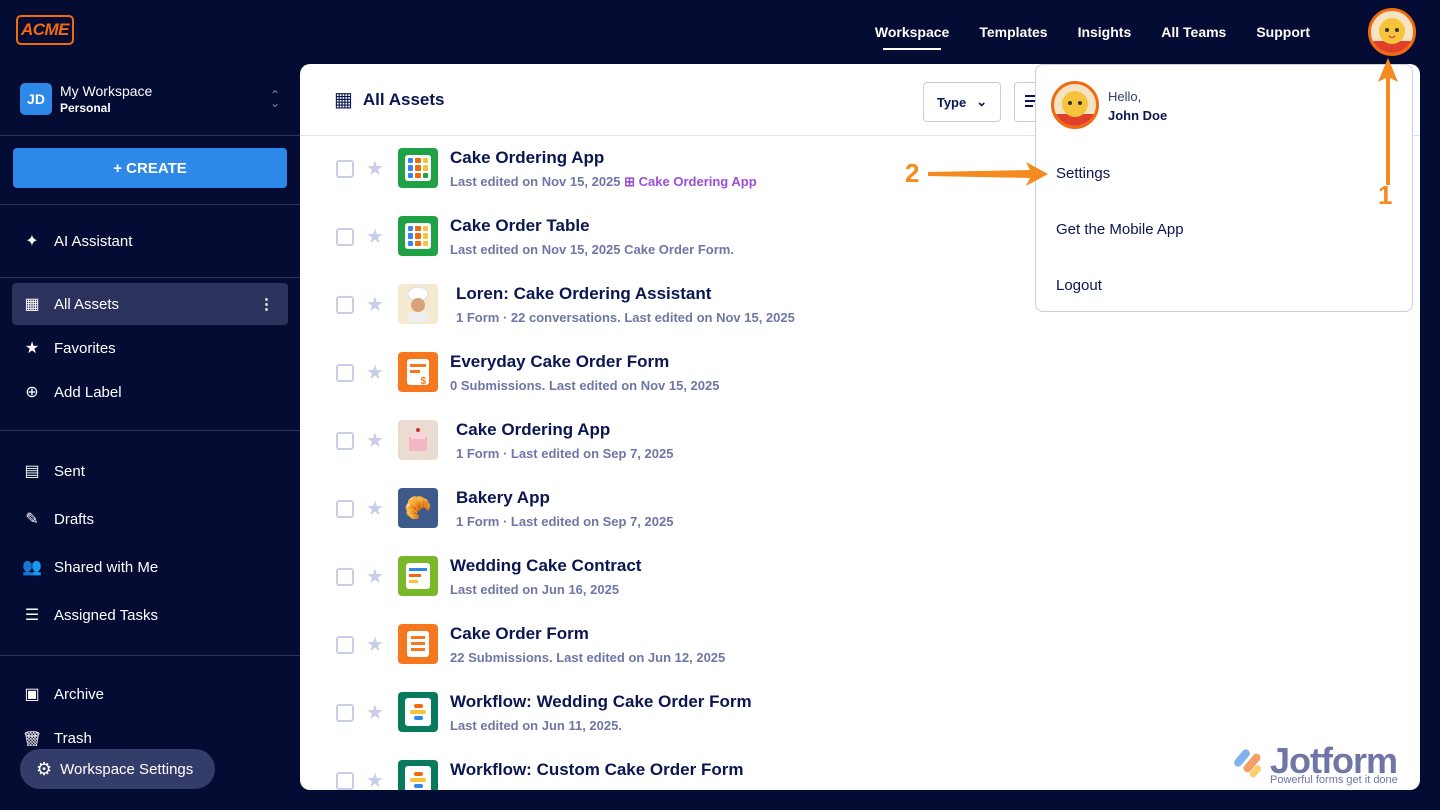  Describe the element at coordinates (106, 615) in the screenshot. I see `label: Assigned Tasks` at that location.